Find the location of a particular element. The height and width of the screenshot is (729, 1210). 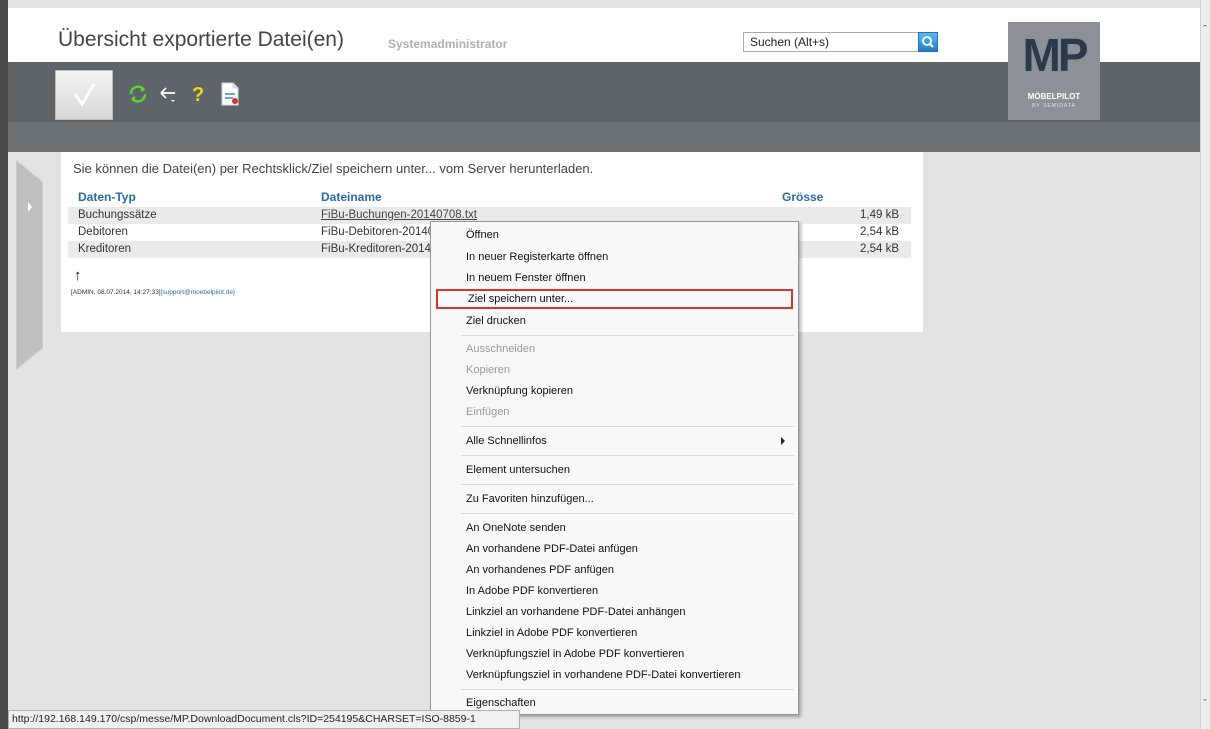

column-header-type: Daten-Typ is located at coordinates (107, 197).